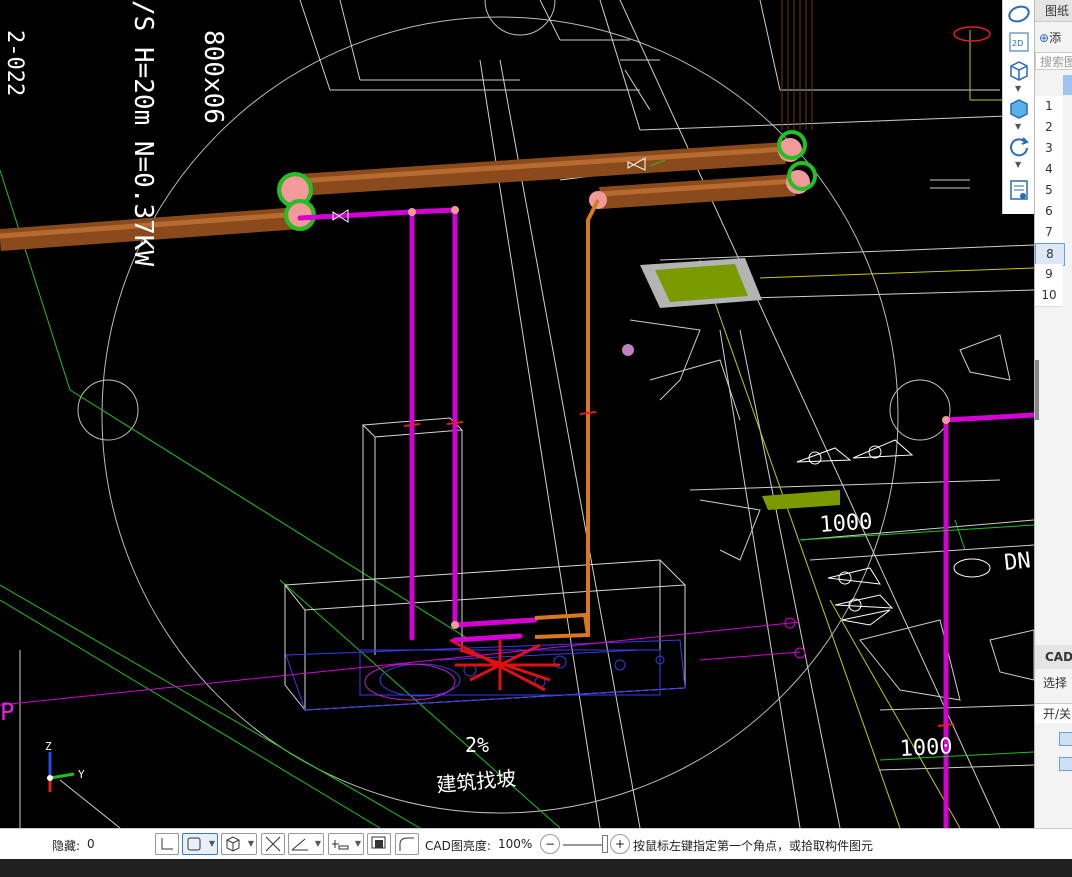 This screenshot has height=877, width=1072. Describe the element at coordinates (1053, 713) in the screenshot. I see `onoff-column-header: 开/关` at that location.